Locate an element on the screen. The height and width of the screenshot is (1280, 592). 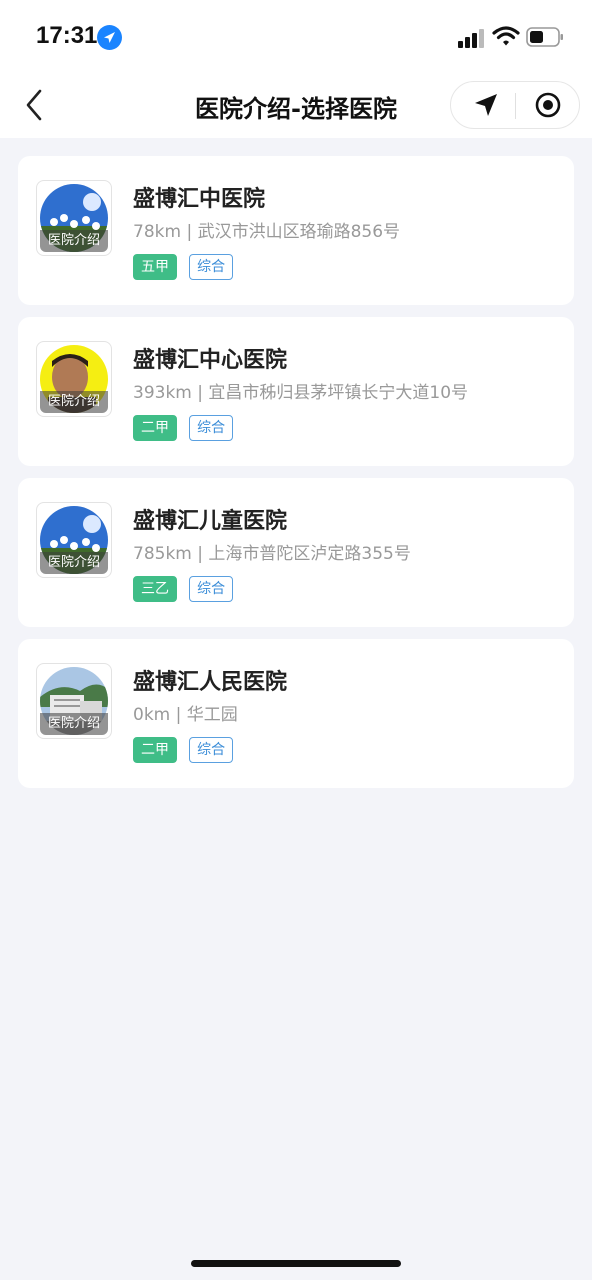
hospital-distance-address: 0km | 华工园 is located at coordinates (185, 712).